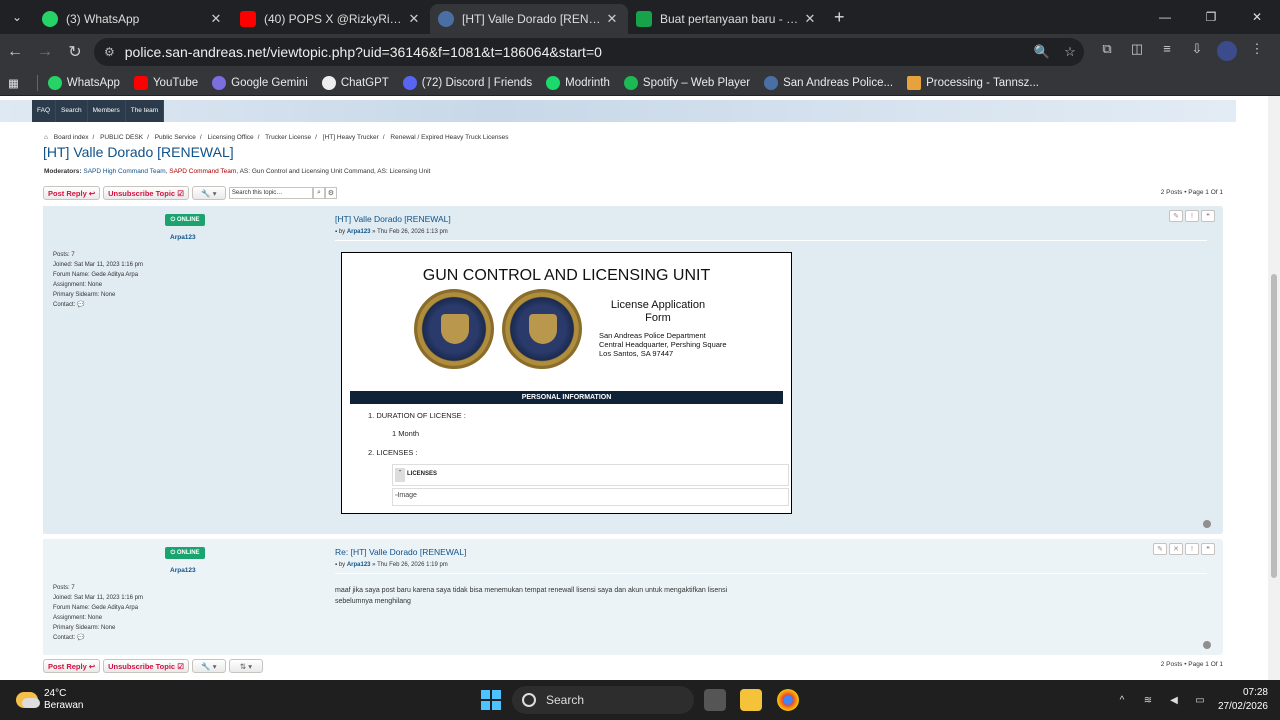  I want to click on post-title: [HT] Valle Dorado [RENEWAL], so click(393, 219).